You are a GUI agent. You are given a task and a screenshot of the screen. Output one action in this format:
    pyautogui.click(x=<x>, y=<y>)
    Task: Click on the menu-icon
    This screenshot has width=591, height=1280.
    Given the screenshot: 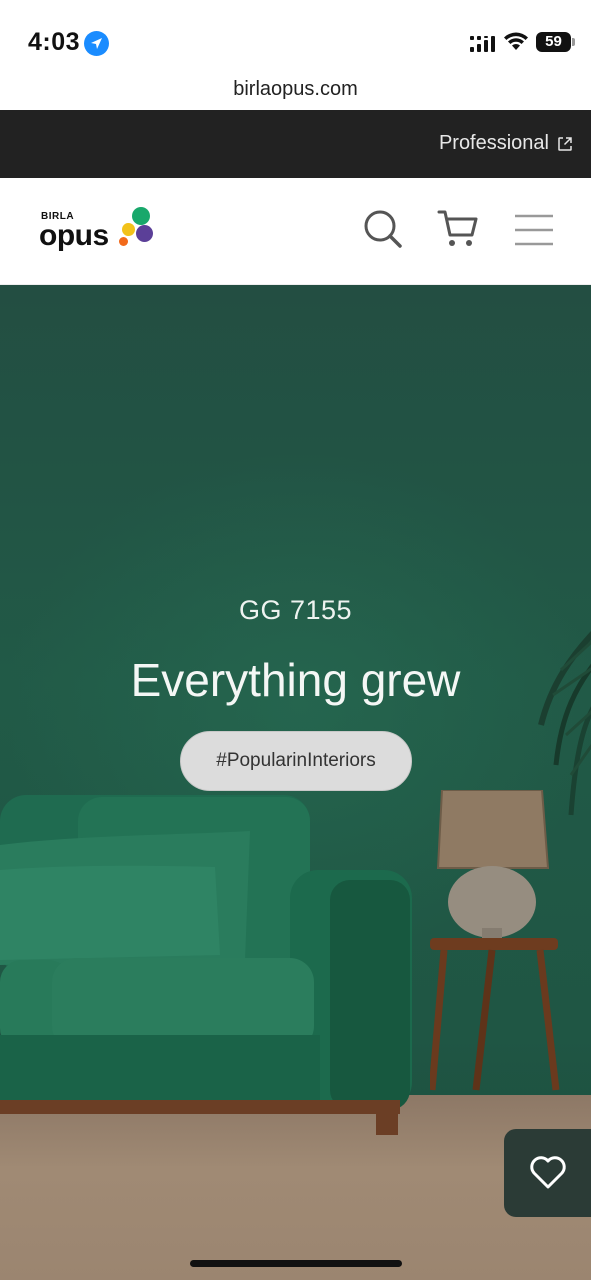 What is the action you would take?
    pyautogui.click(x=534, y=230)
    